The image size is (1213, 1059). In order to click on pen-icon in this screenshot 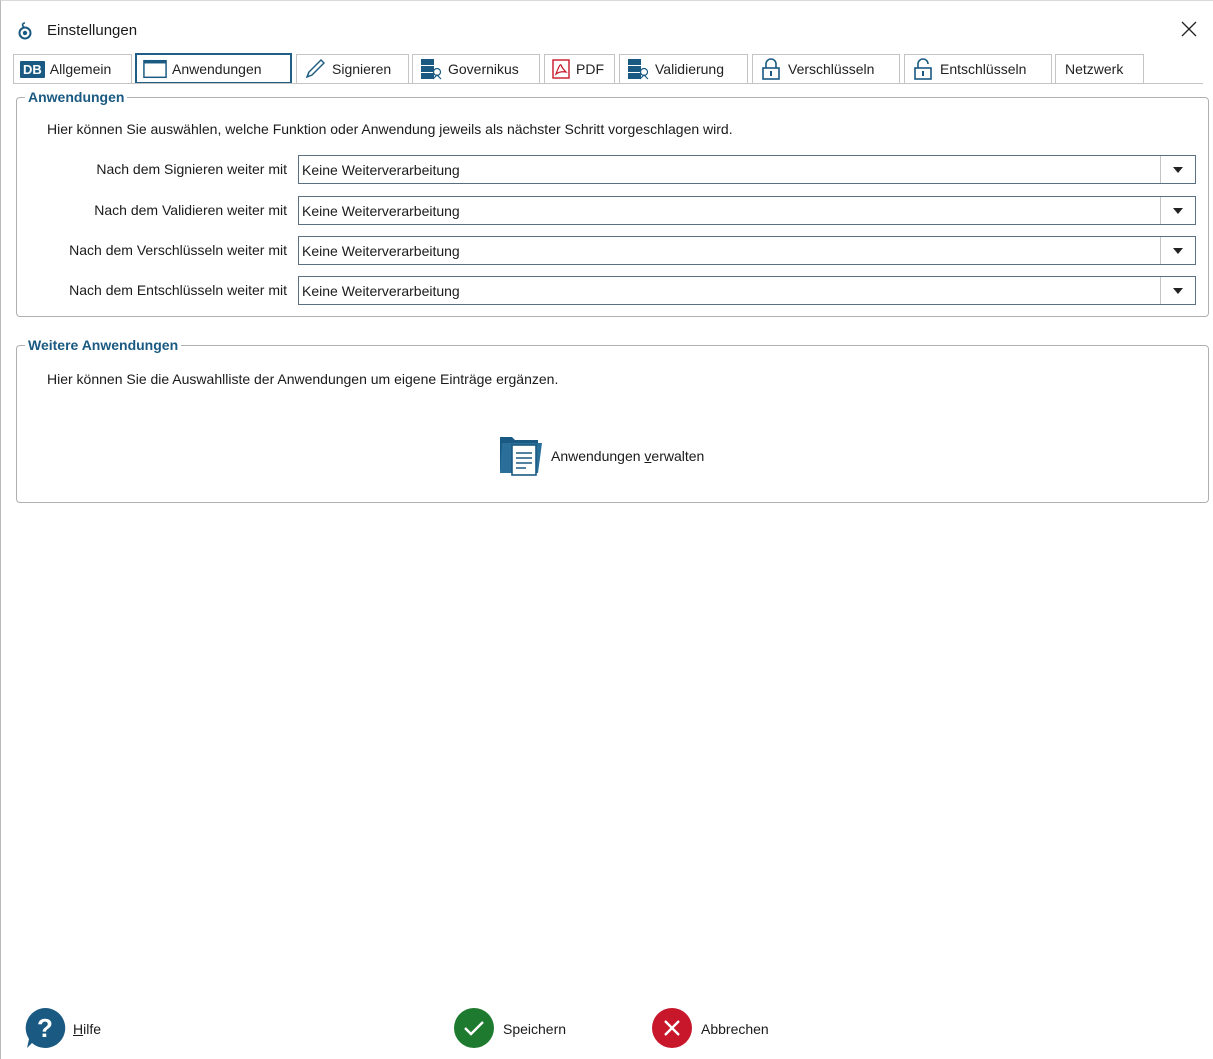, I will do `click(315, 69)`.